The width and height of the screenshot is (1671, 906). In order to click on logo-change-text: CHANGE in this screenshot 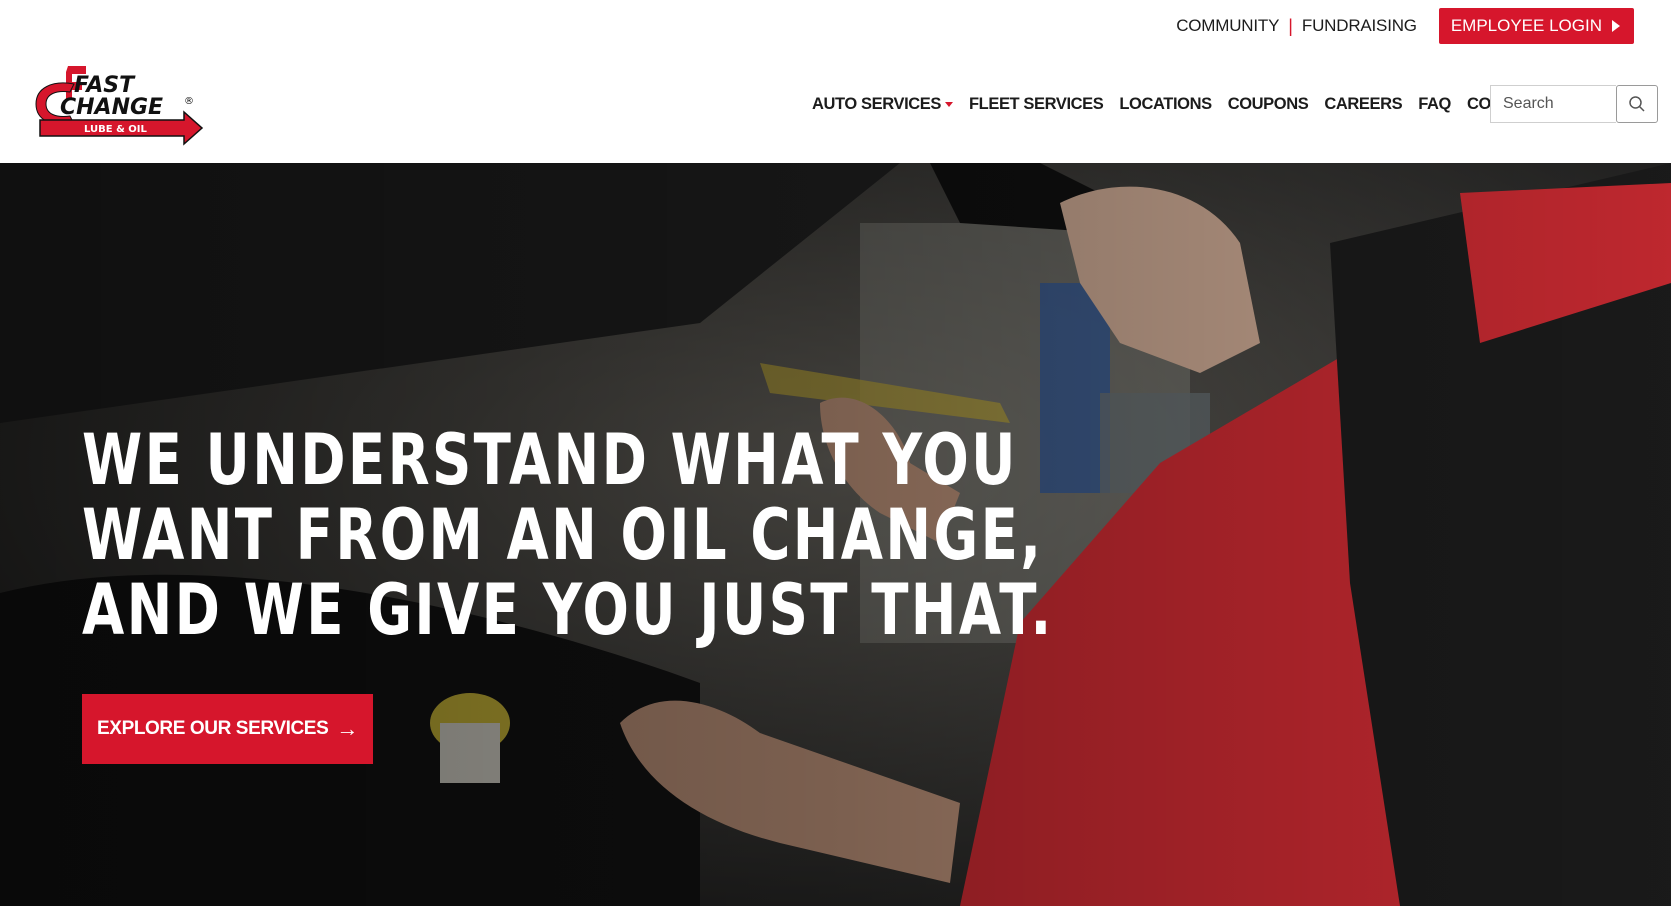, I will do `click(111, 107)`.